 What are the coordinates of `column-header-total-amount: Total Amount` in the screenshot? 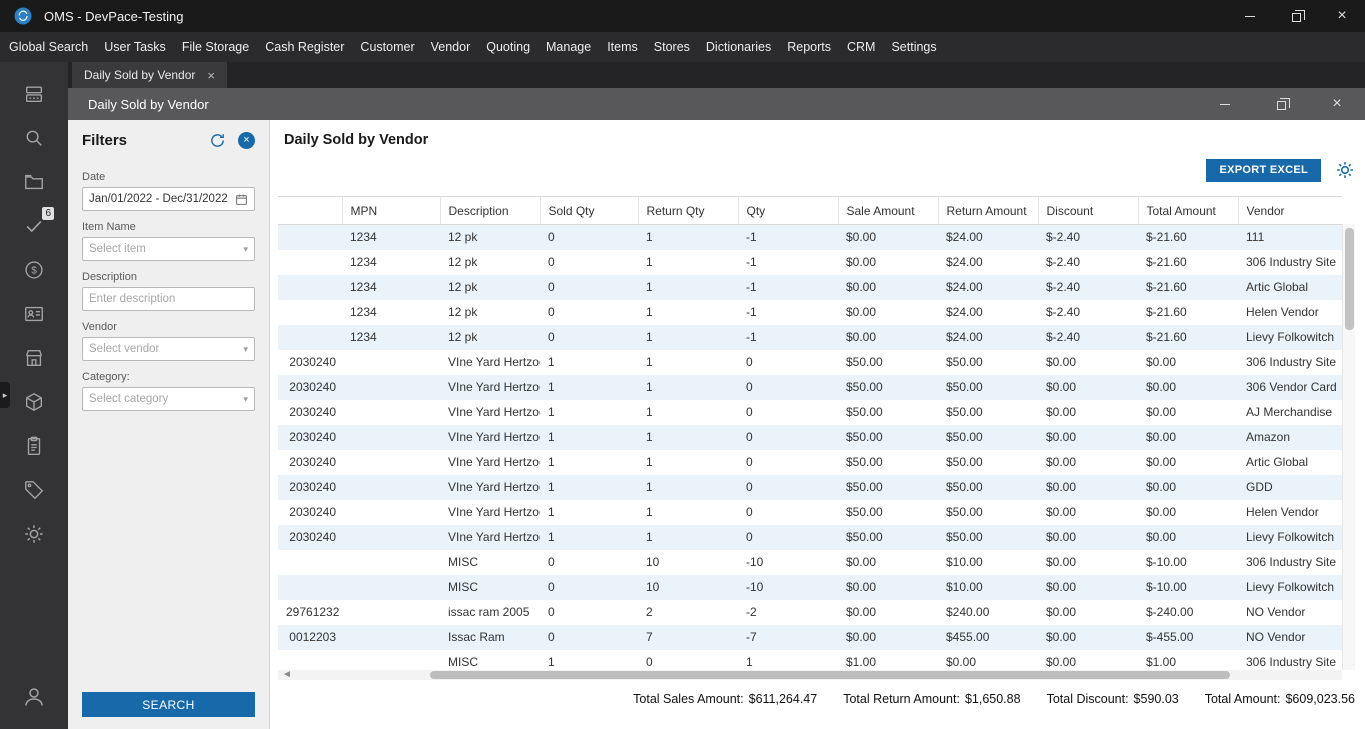 It's located at (1188, 210).